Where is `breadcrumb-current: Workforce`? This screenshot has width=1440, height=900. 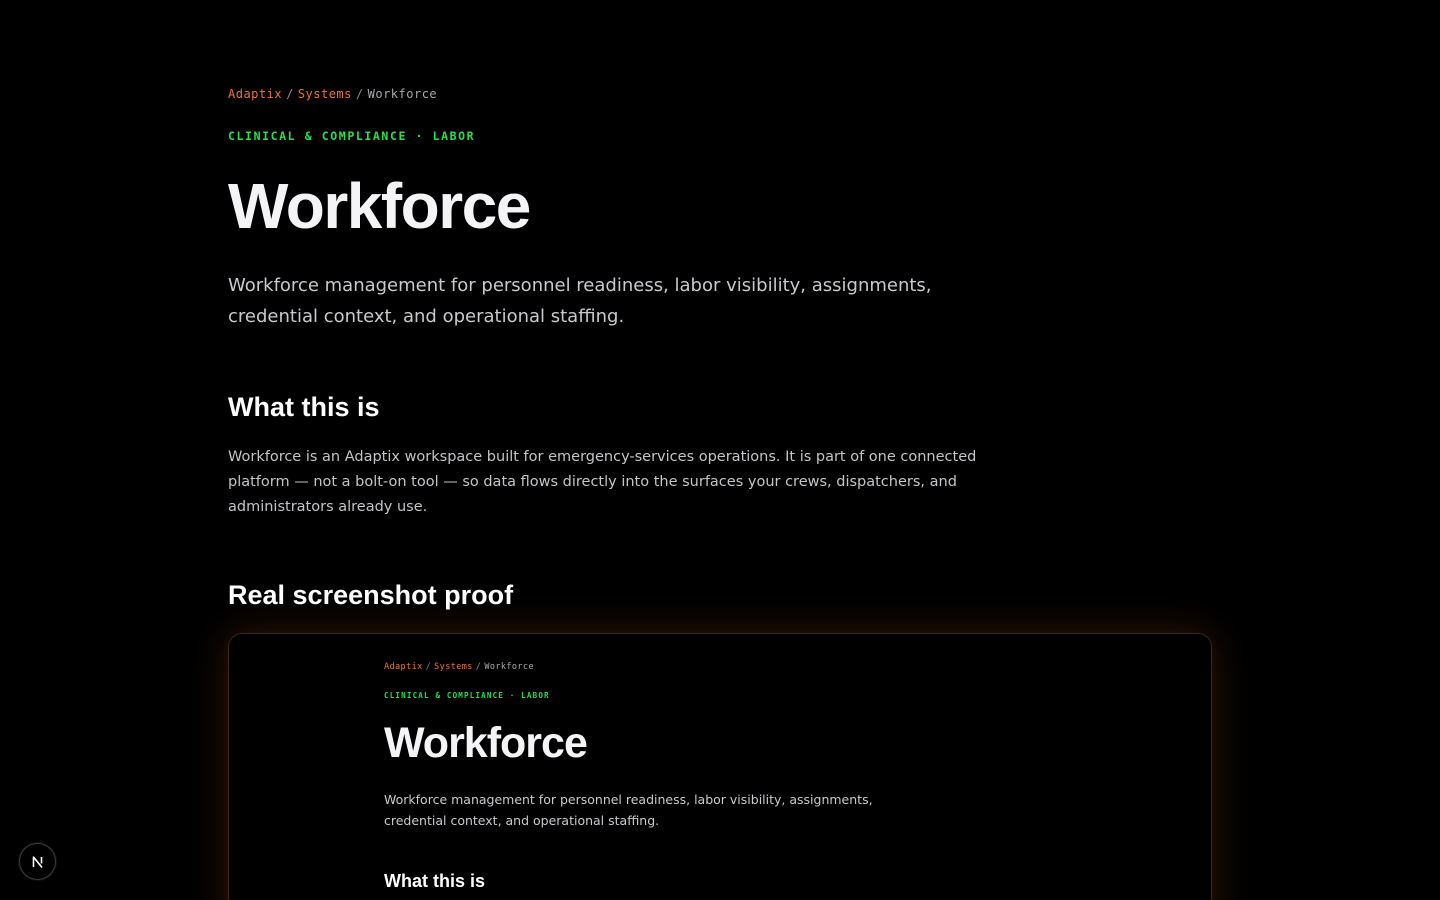 breadcrumb-current: Workforce is located at coordinates (402, 94).